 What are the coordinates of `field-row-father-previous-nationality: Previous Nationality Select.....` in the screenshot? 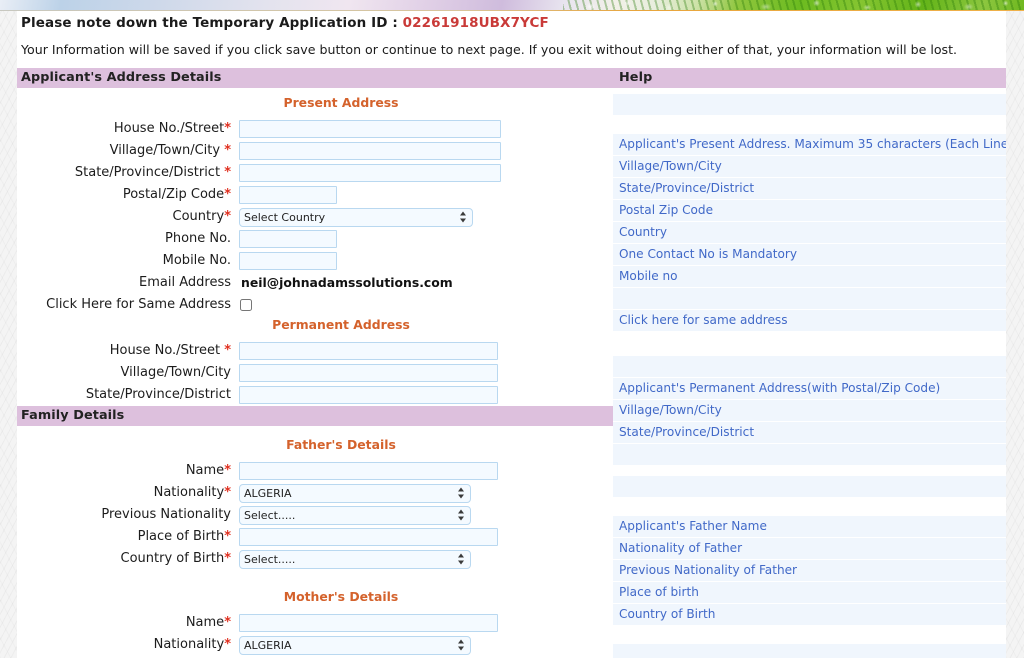 It's located at (315, 514).